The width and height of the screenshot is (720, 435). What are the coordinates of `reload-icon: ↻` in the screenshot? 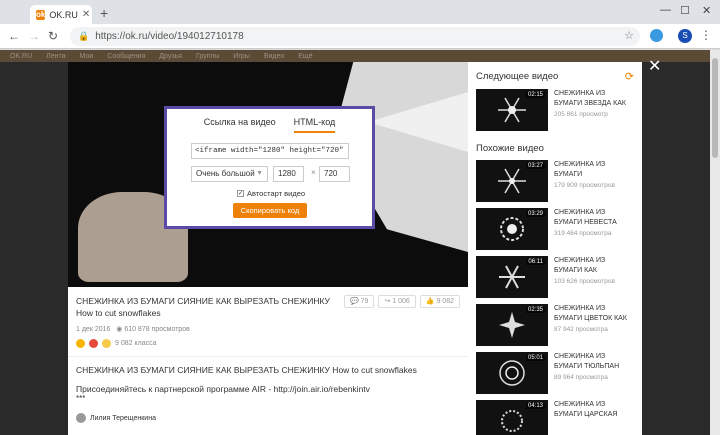 It's located at (53, 36).